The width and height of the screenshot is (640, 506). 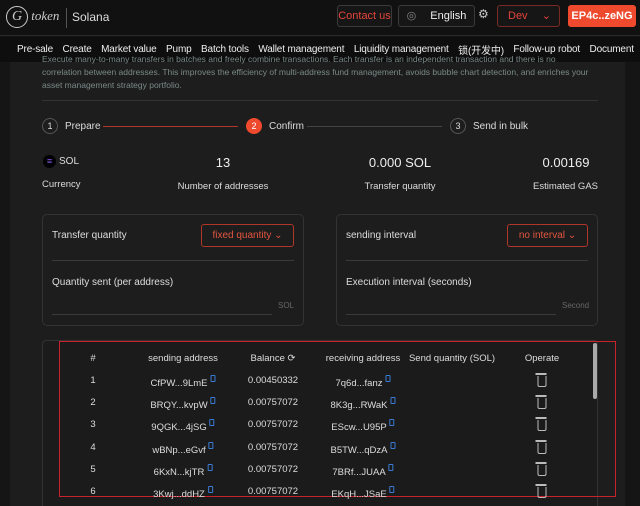 I want to click on contact-us-button: Contact us, so click(x=364, y=16).